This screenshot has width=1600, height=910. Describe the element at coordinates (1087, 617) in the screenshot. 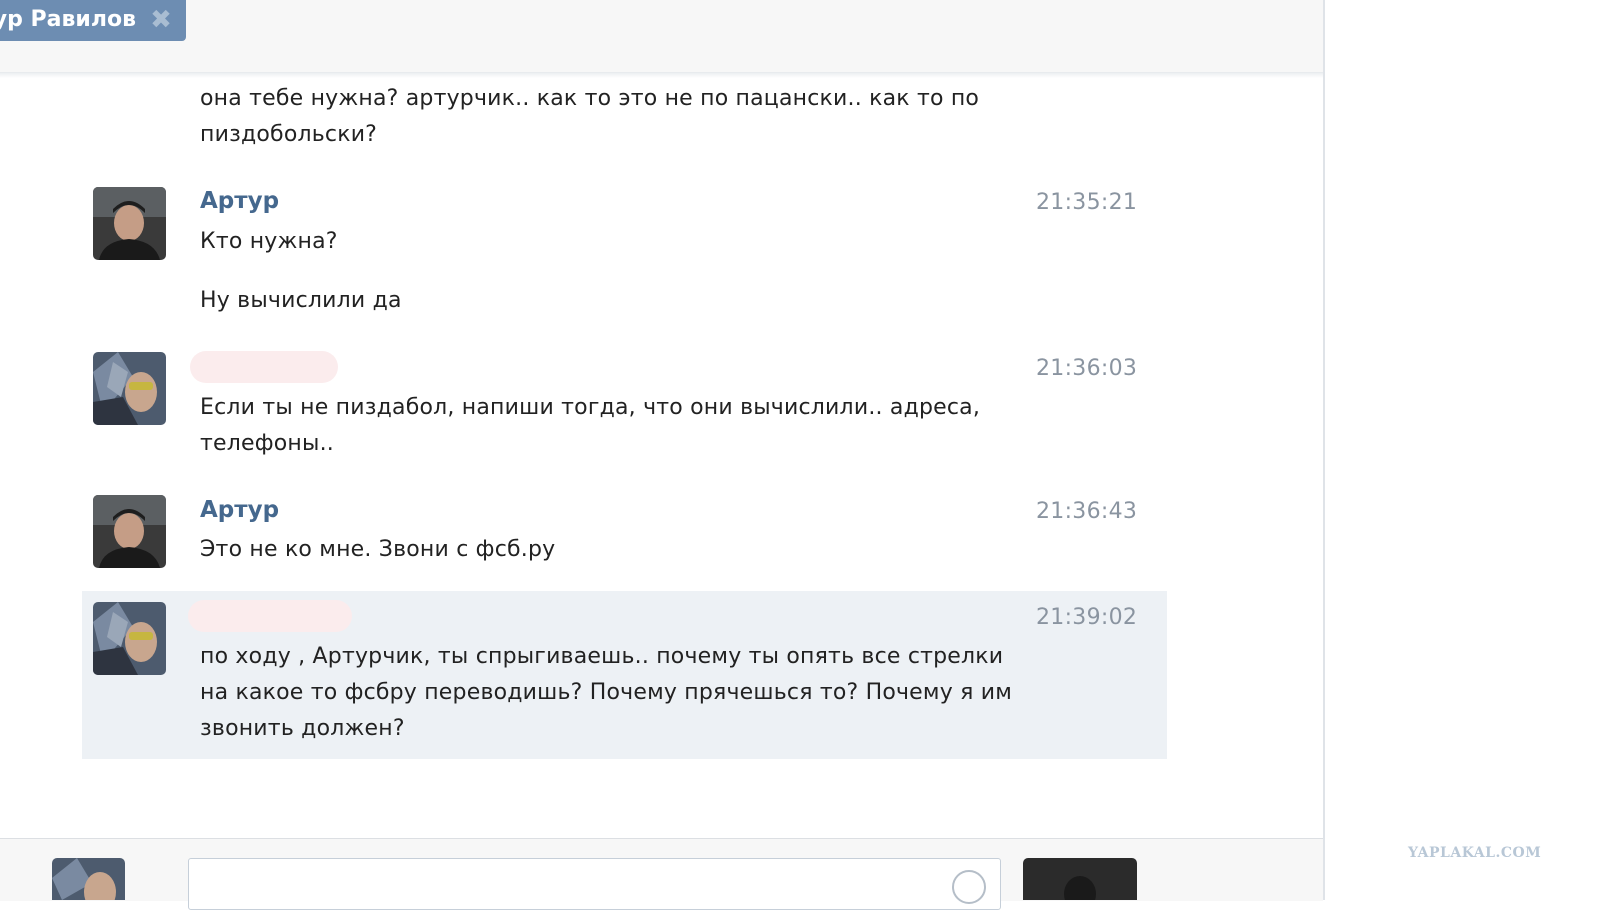

I see `message-time: 21:39:02` at that location.